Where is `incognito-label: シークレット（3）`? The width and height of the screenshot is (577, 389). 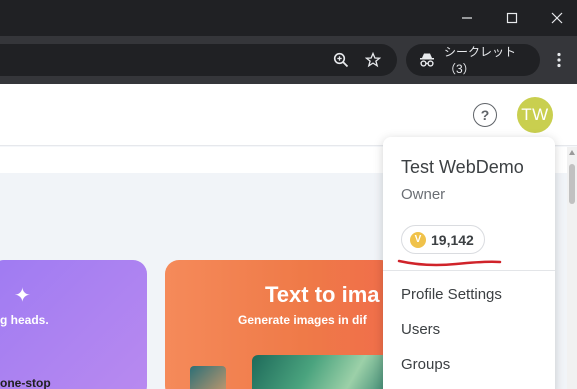 incognito-label: シークレット（3） is located at coordinates (480, 60).